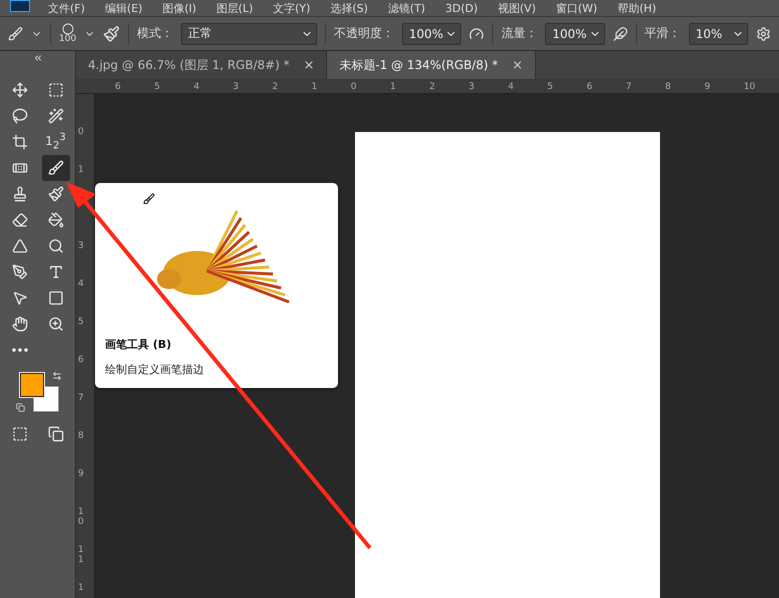 This screenshot has width=779, height=598. I want to click on airbrush-icon, so click(620, 34).